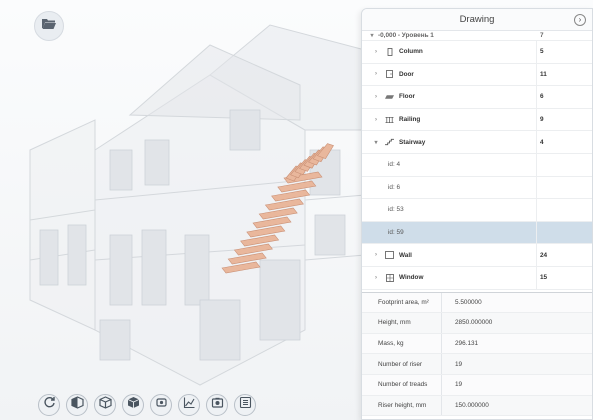  Describe the element at coordinates (396, 233) in the screenshot. I see `tree-item-label: id: 59` at that location.